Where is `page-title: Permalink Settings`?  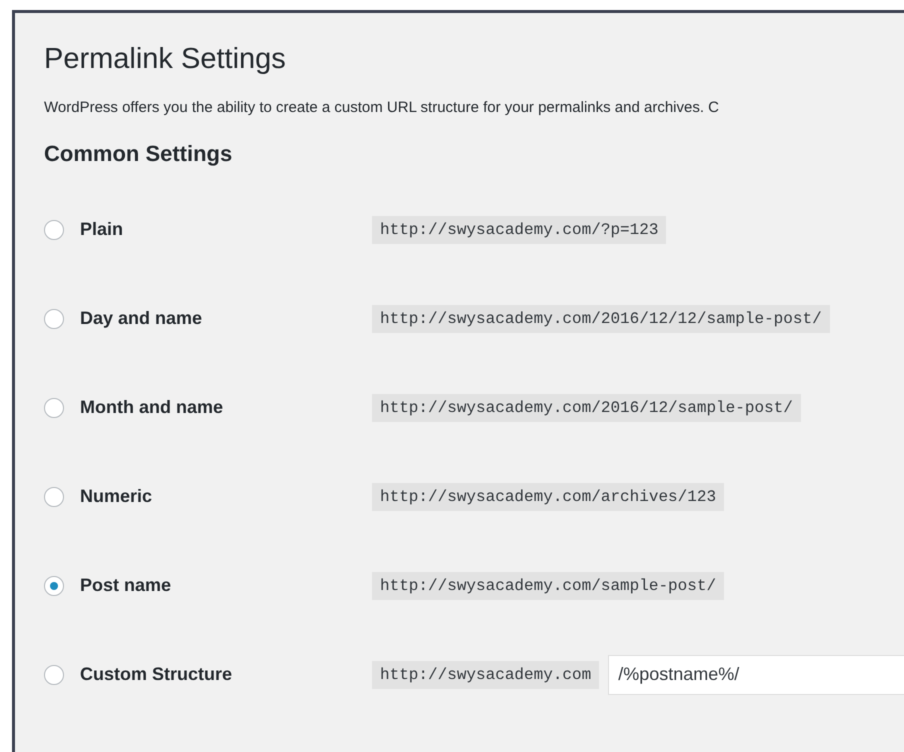 page-title: Permalink Settings is located at coordinates (165, 59).